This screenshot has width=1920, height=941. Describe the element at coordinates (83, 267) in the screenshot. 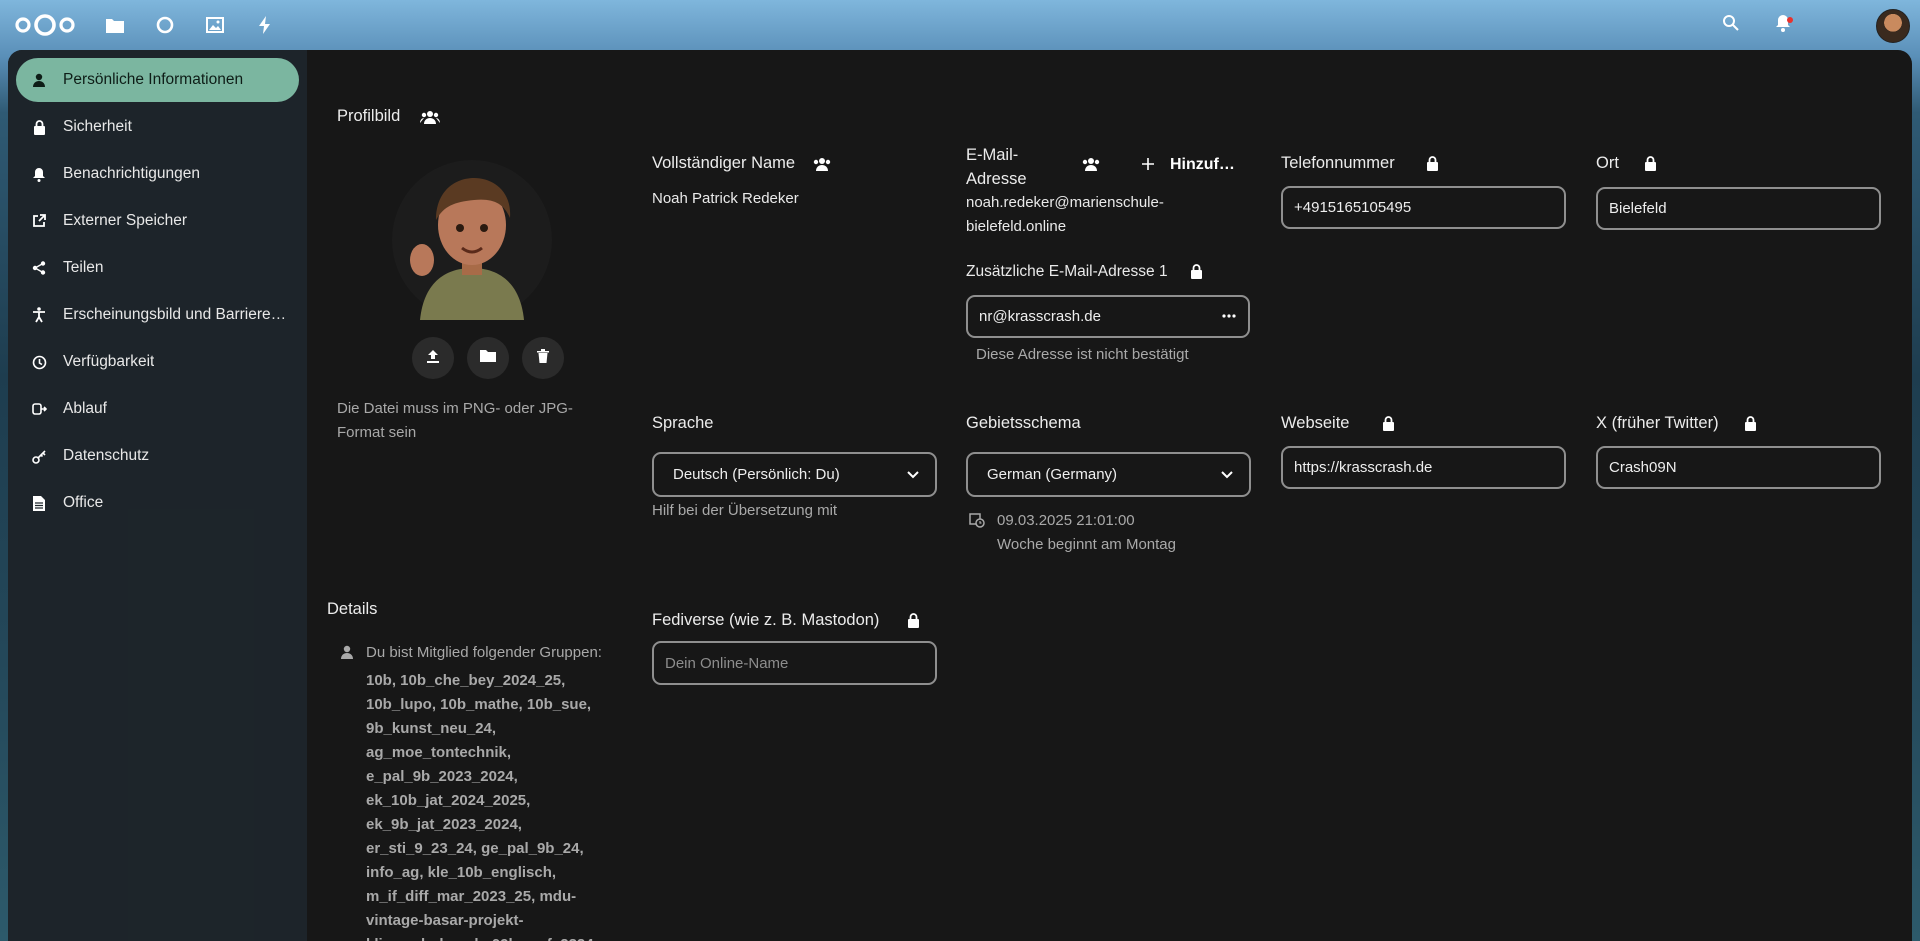

I see `sidebar-item-label: Teilen` at that location.